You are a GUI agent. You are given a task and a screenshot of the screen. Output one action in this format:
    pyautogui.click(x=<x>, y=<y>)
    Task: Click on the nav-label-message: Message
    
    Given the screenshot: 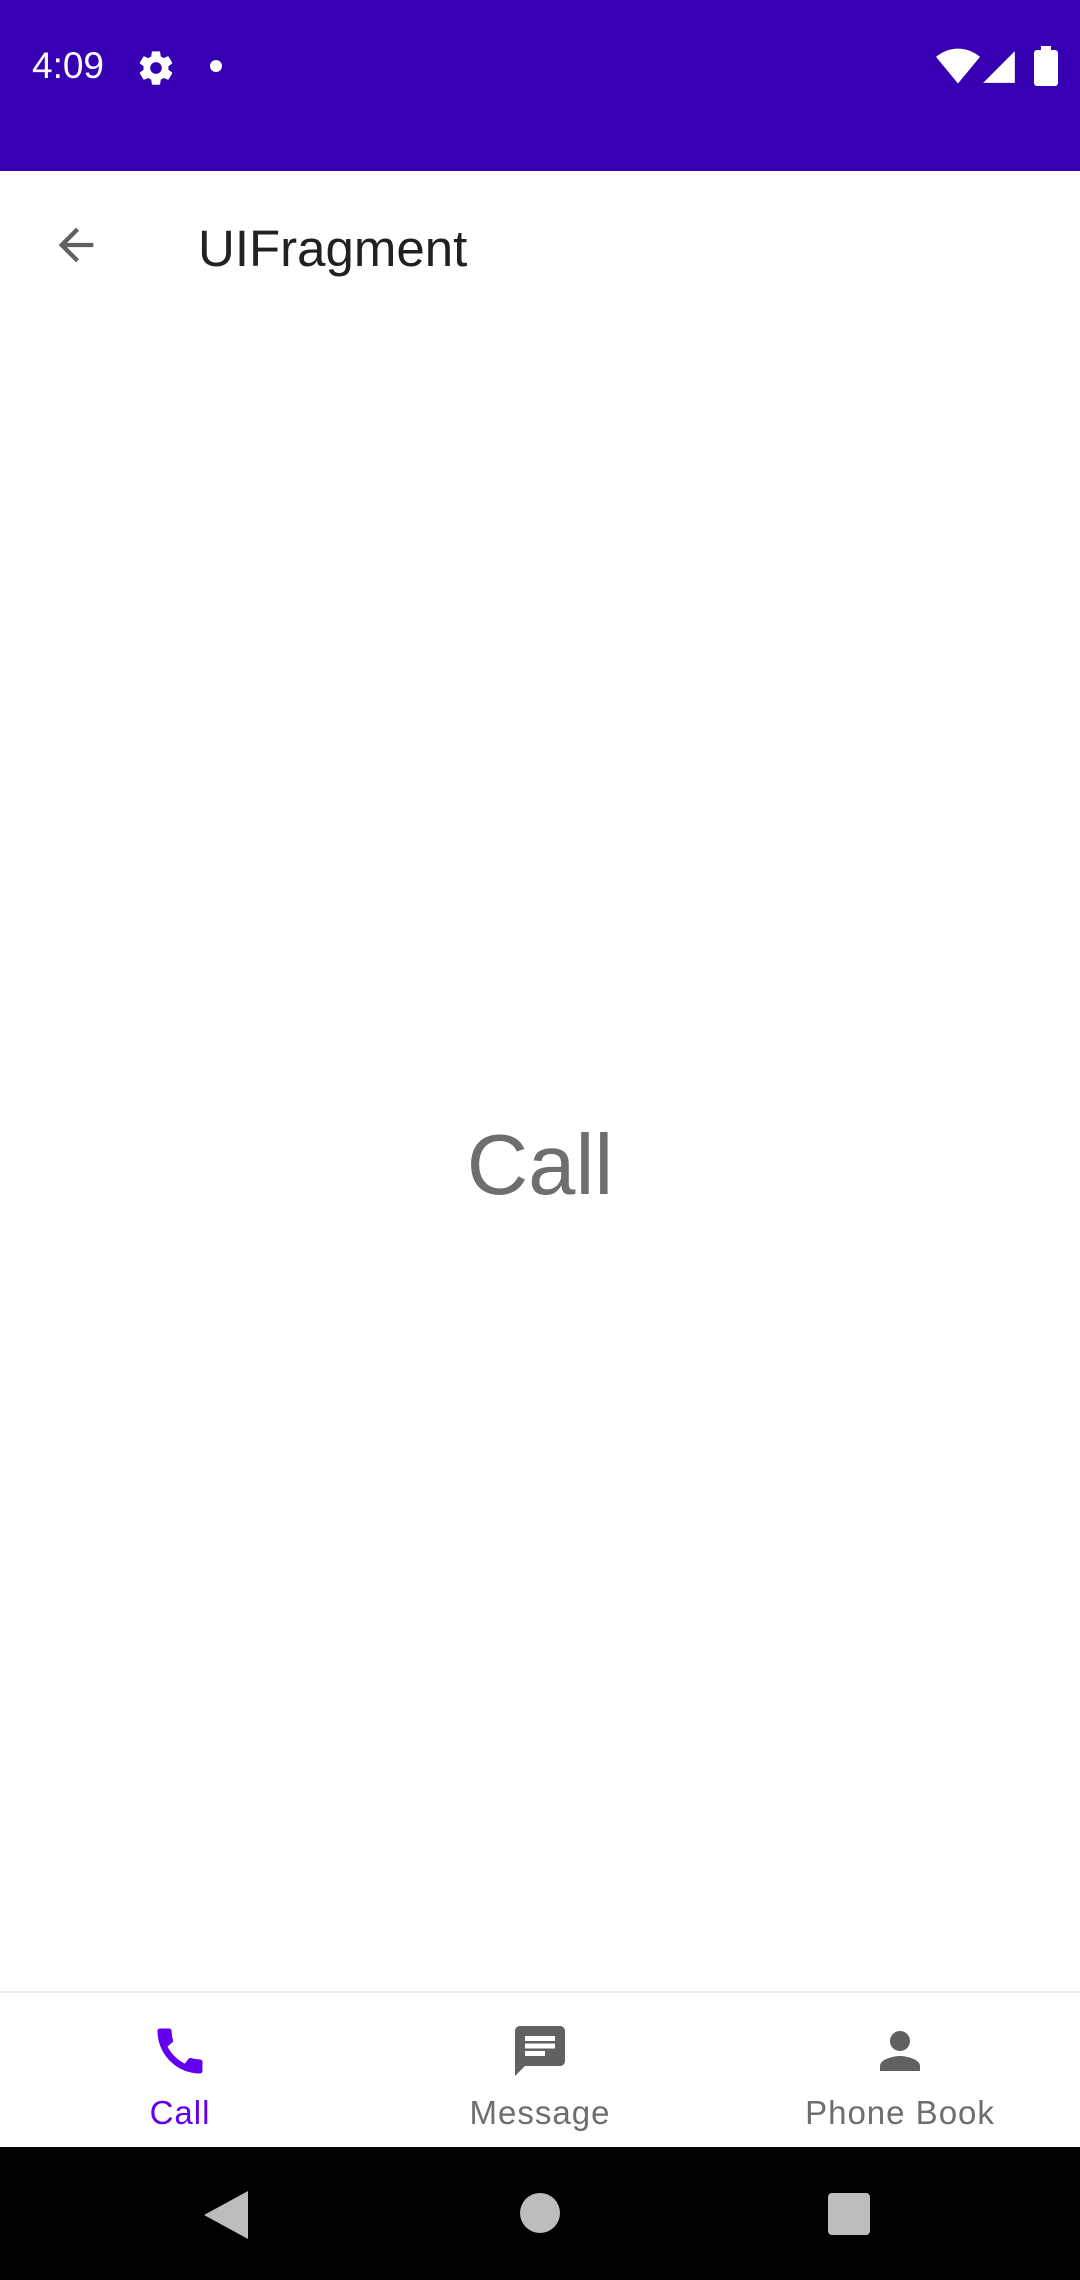 What is the action you would take?
    pyautogui.click(x=540, y=2112)
    